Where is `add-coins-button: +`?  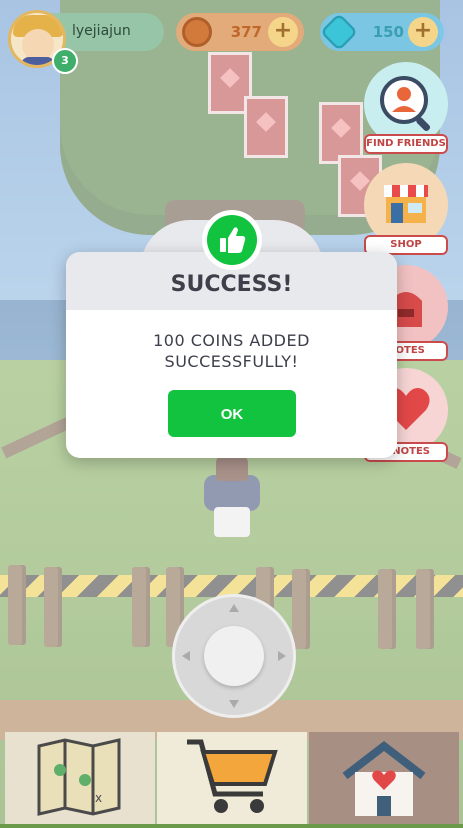 add-coins-button: + is located at coordinates (283, 32).